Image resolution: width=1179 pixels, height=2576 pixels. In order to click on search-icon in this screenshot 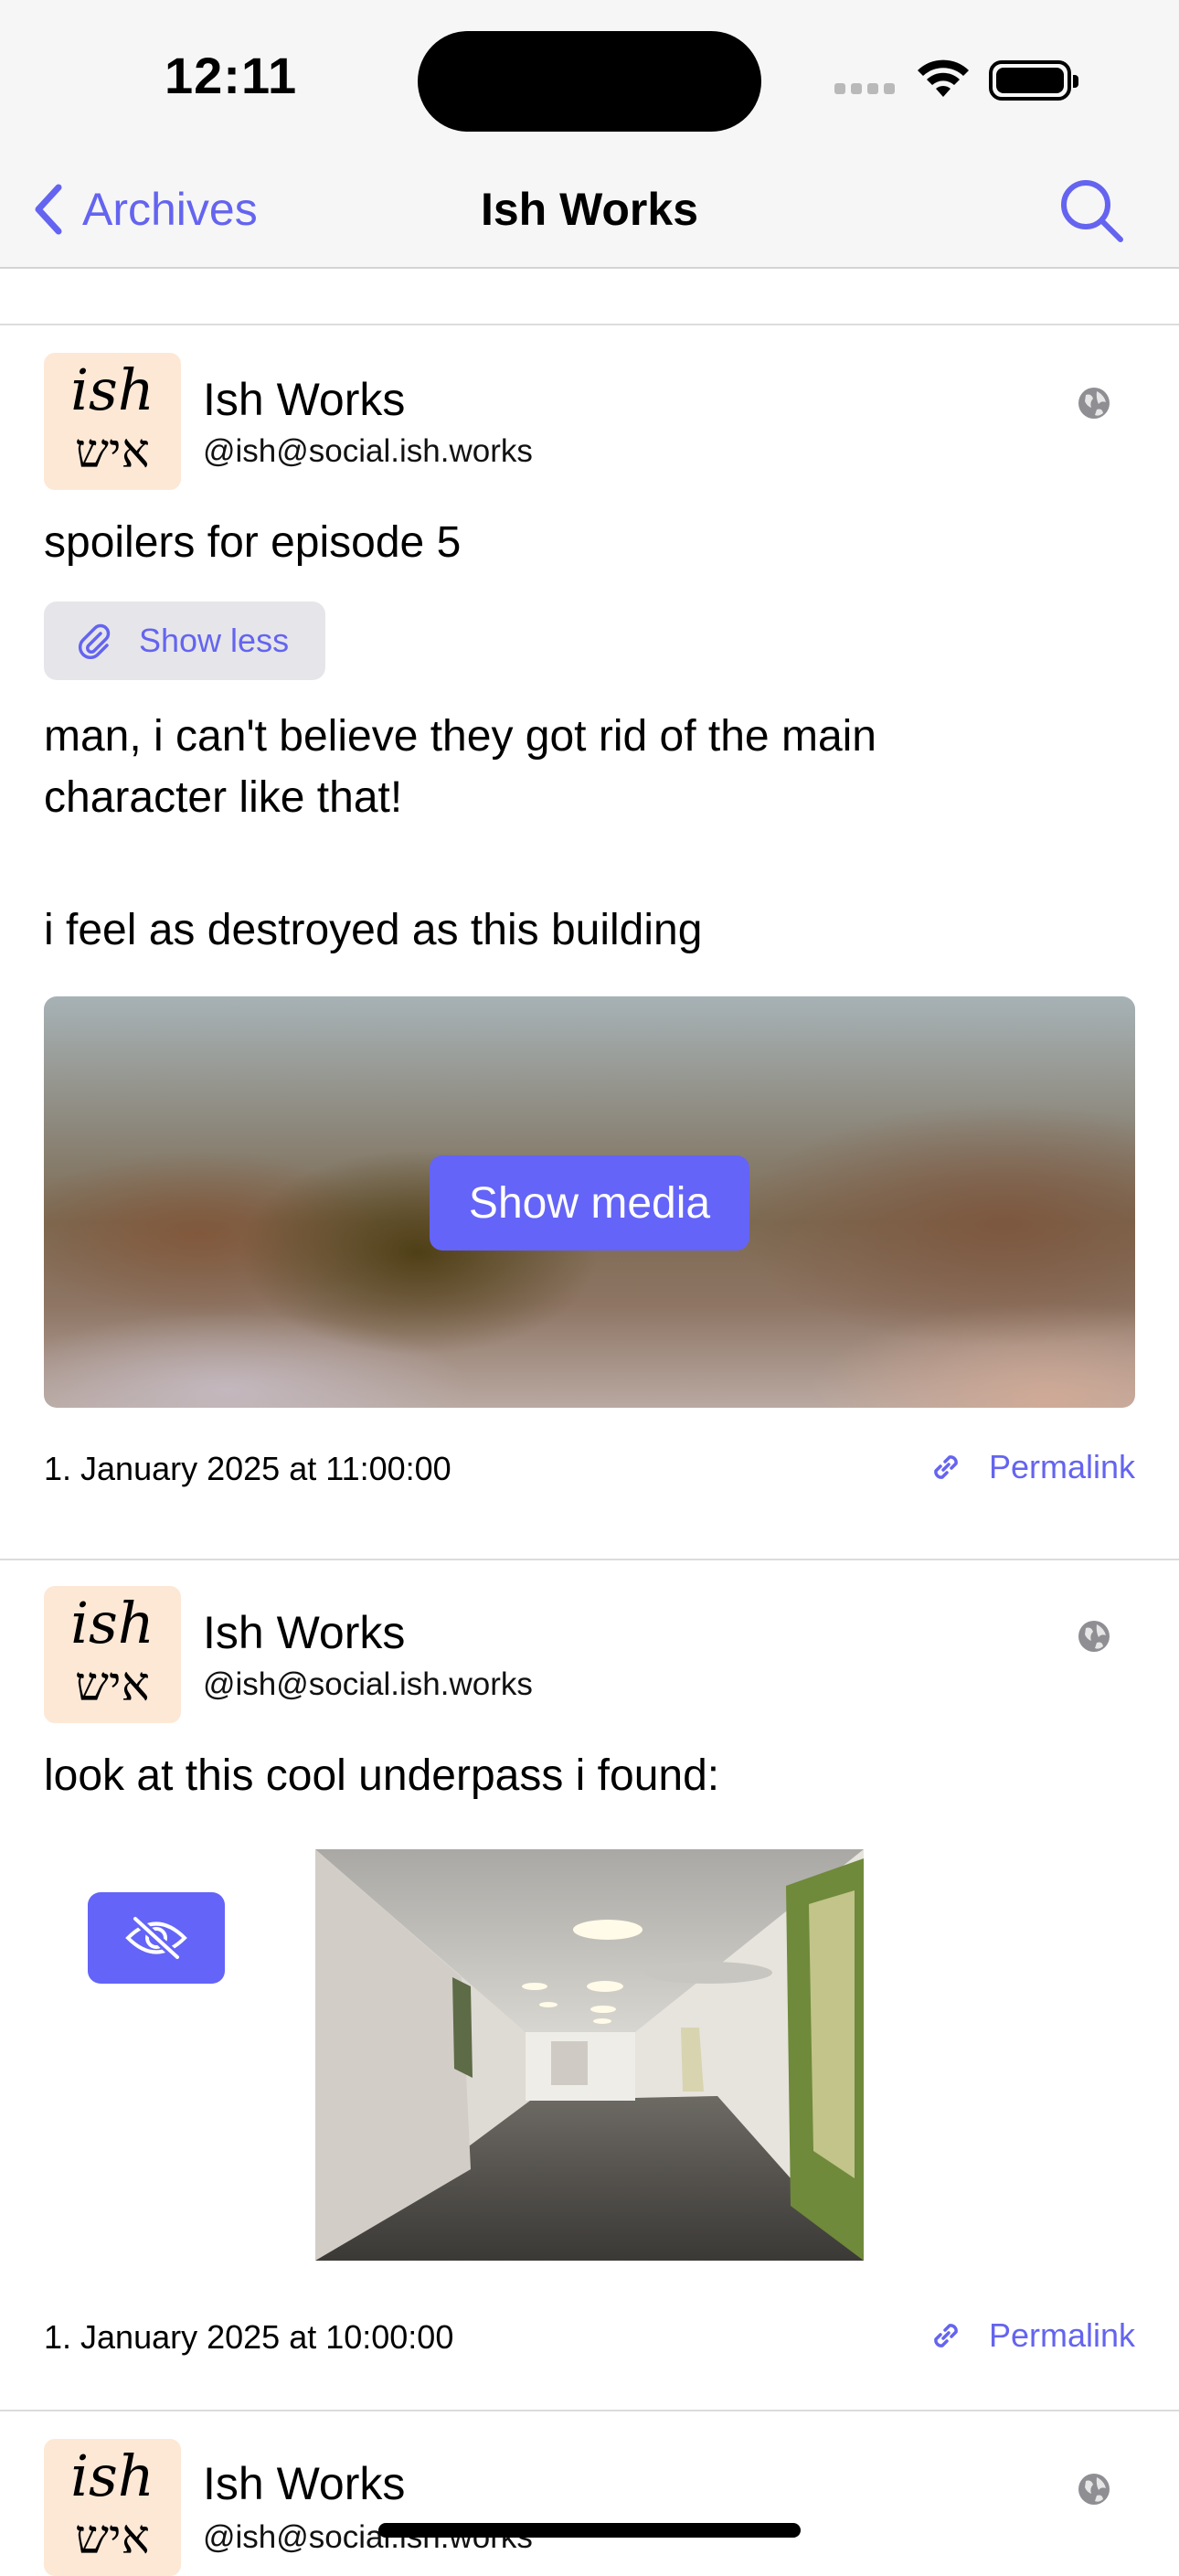, I will do `click(1091, 210)`.